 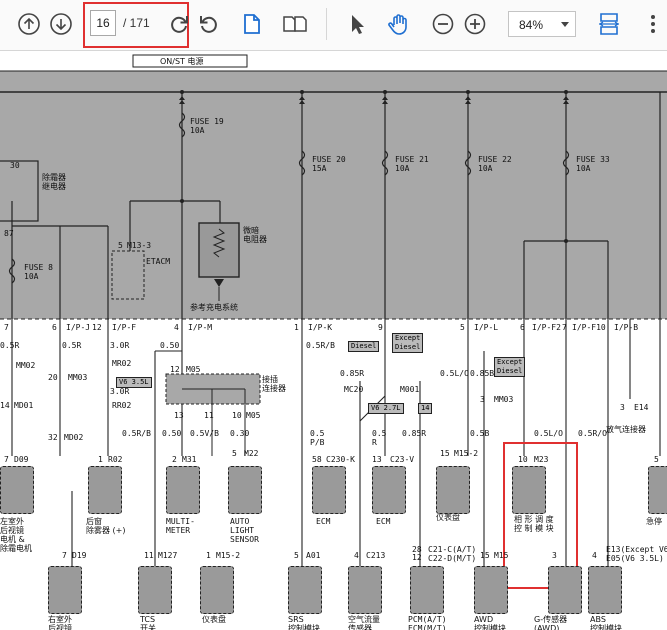 What do you see at coordinates (323, 521) in the screenshot?
I see `ecm1-label: ECM` at bounding box center [323, 521].